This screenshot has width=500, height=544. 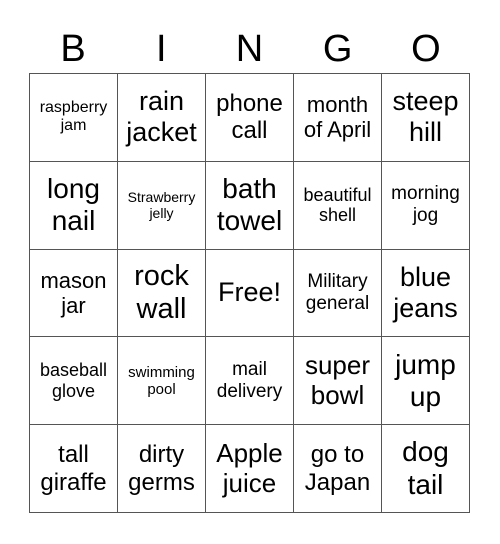 I want to click on bingo-cell: rock wall, so click(x=162, y=293).